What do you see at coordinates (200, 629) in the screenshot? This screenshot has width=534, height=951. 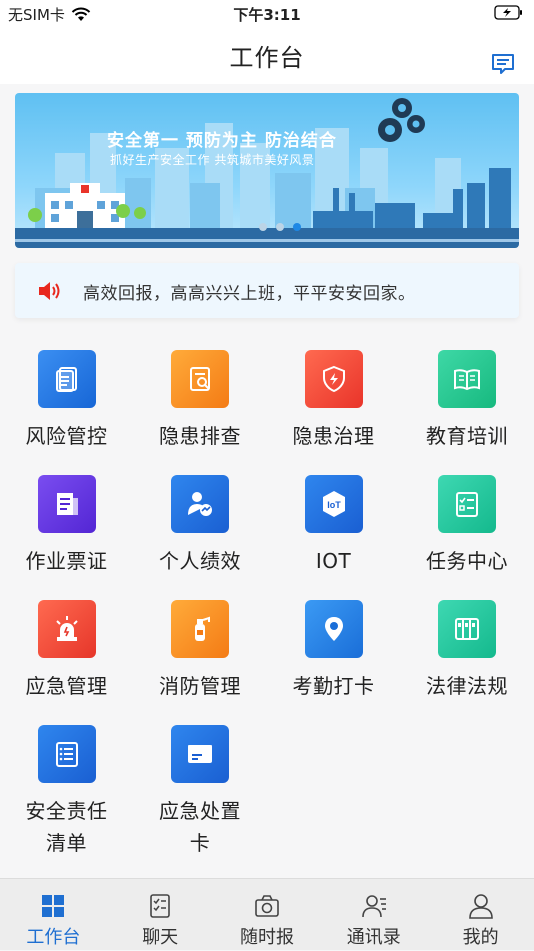 I see `fire-extinguisher-icon` at bounding box center [200, 629].